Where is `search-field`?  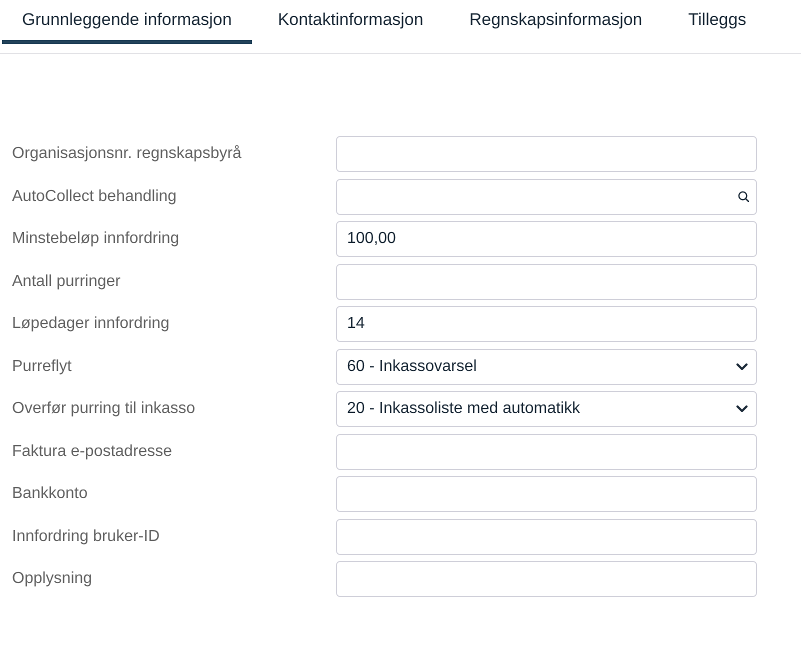 search-field is located at coordinates (546, 196).